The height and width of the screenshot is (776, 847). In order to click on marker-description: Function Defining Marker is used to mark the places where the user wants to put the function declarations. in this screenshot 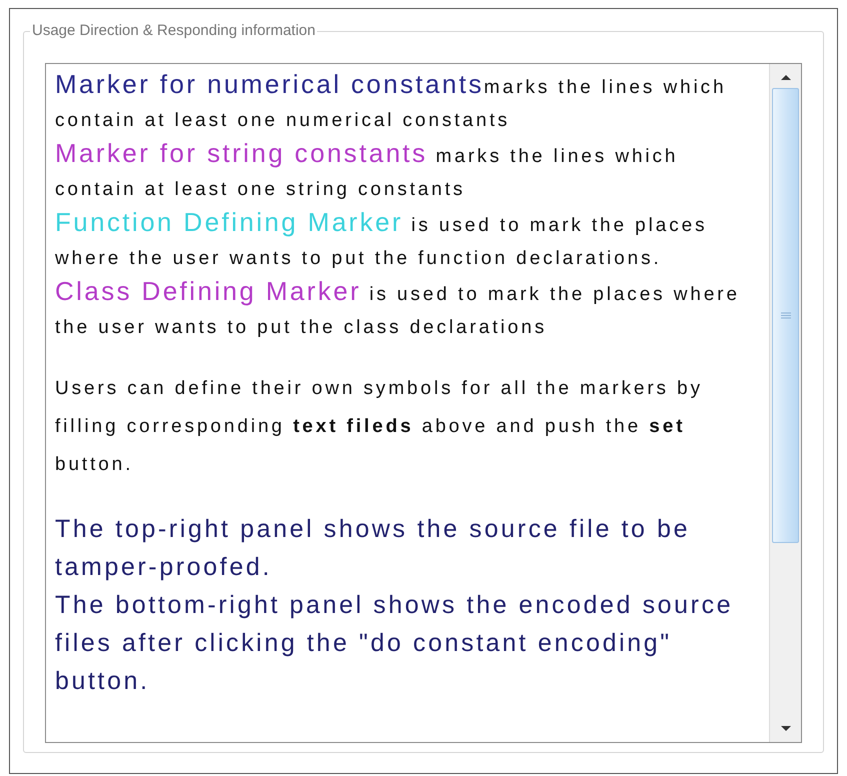, I will do `click(381, 238)`.